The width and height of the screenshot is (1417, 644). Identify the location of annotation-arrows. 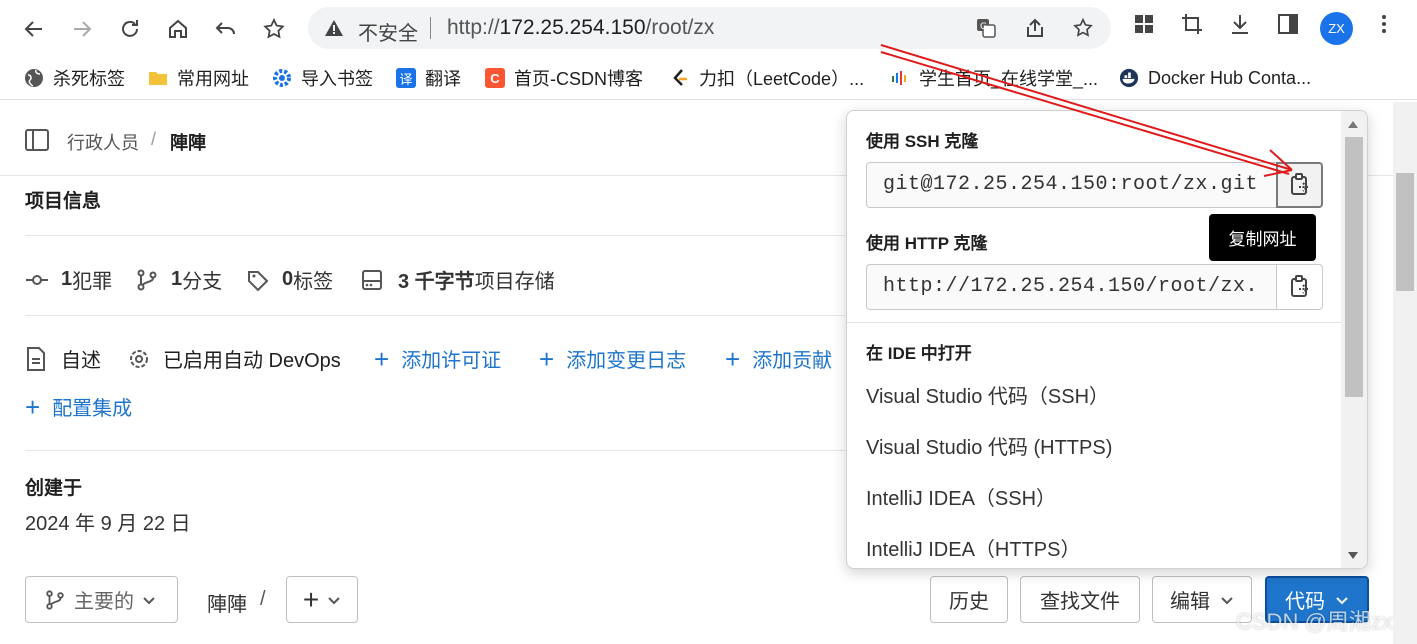
(1086, 110).